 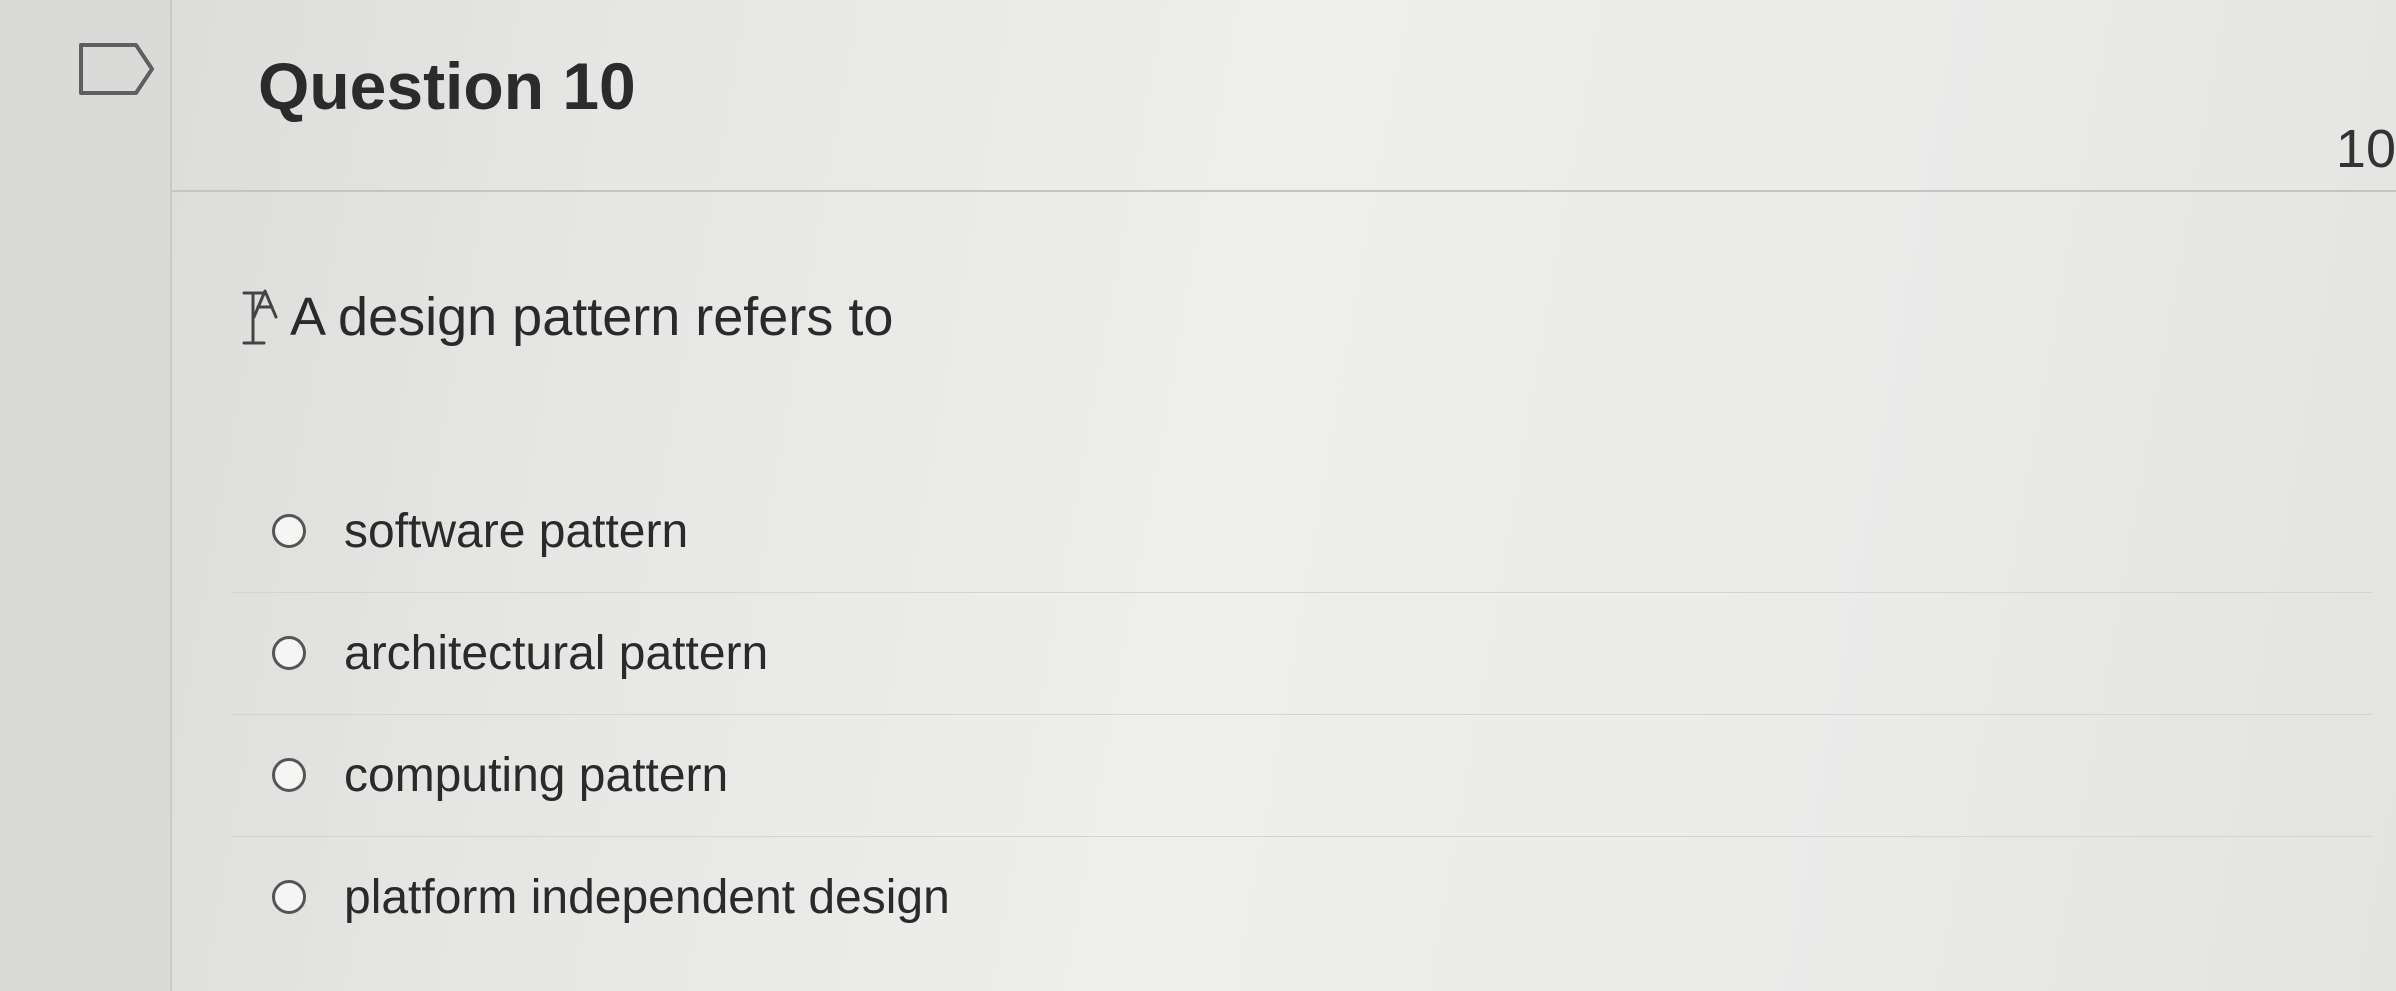 What do you see at coordinates (556, 653) in the screenshot?
I see `answer-label: architectural pattern` at bounding box center [556, 653].